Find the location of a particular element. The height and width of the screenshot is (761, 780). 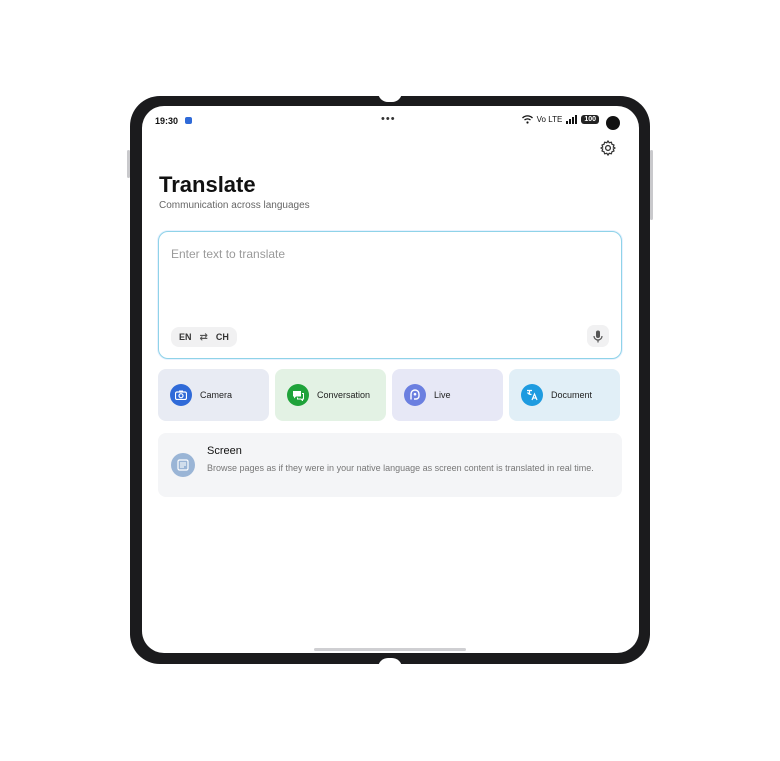

page-subtitle: Communication across languages is located at coordinates (234, 205).